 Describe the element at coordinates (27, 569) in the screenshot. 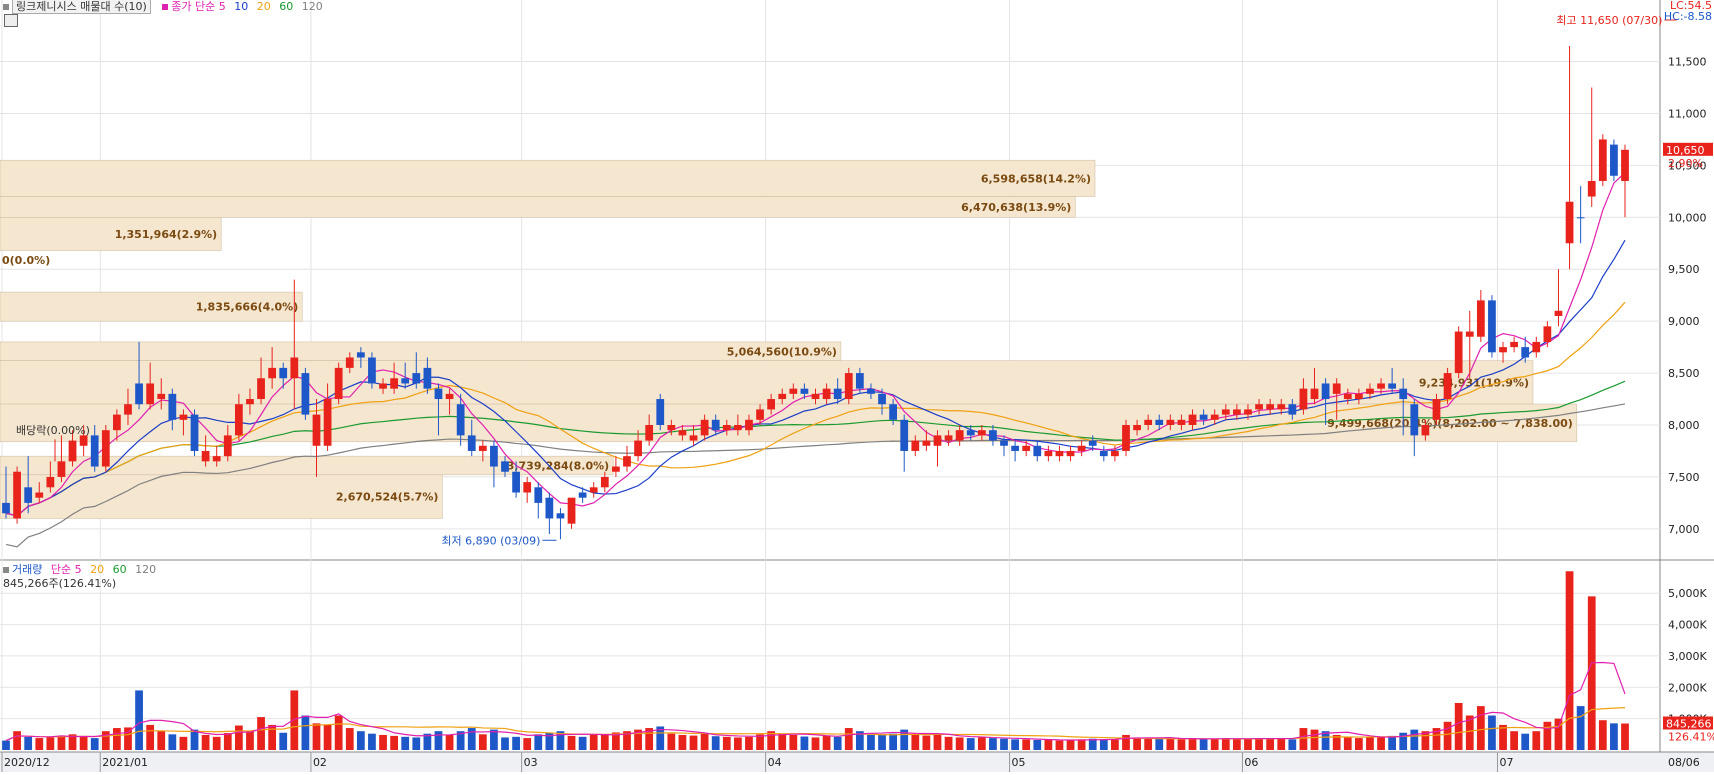

I see `volume-label: 거래량` at that location.